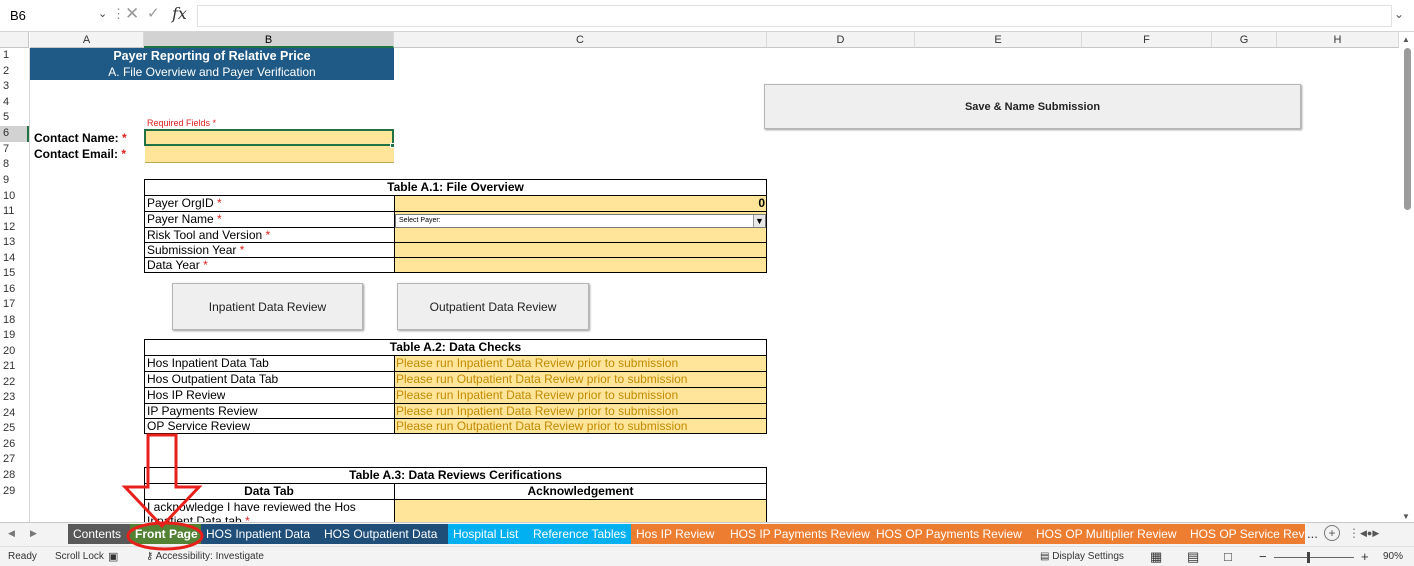 This screenshot has width=1414, height=566. I want to click on acknowledgement-text: I acknowledge I have reviewed the Hos, so click(251, 507).